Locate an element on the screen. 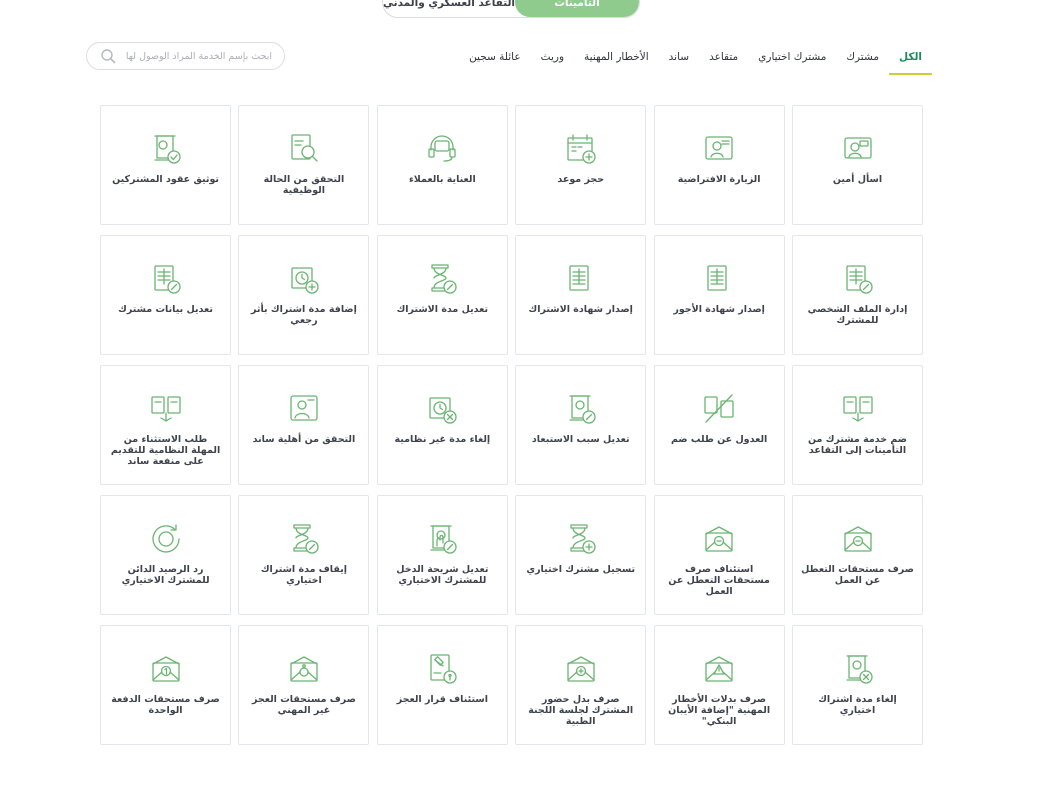  hourglass-edit-icon is located at coordinates (442, 279).